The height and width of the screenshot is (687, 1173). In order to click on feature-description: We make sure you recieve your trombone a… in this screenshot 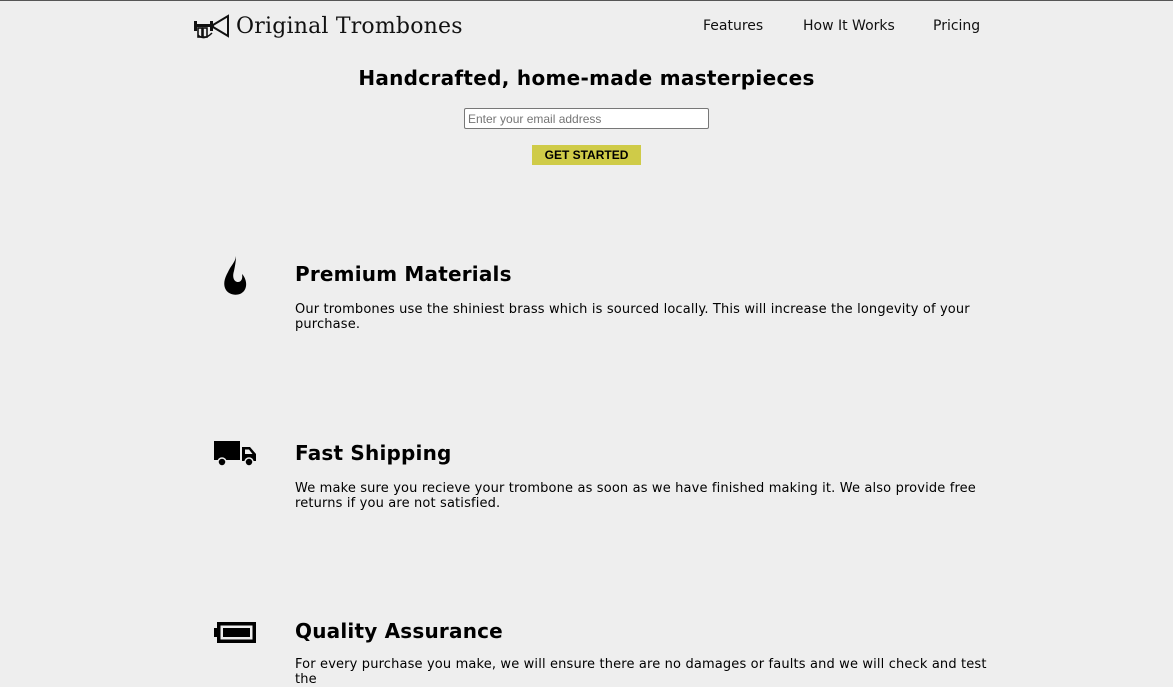, I will do `click(635, 496)`.